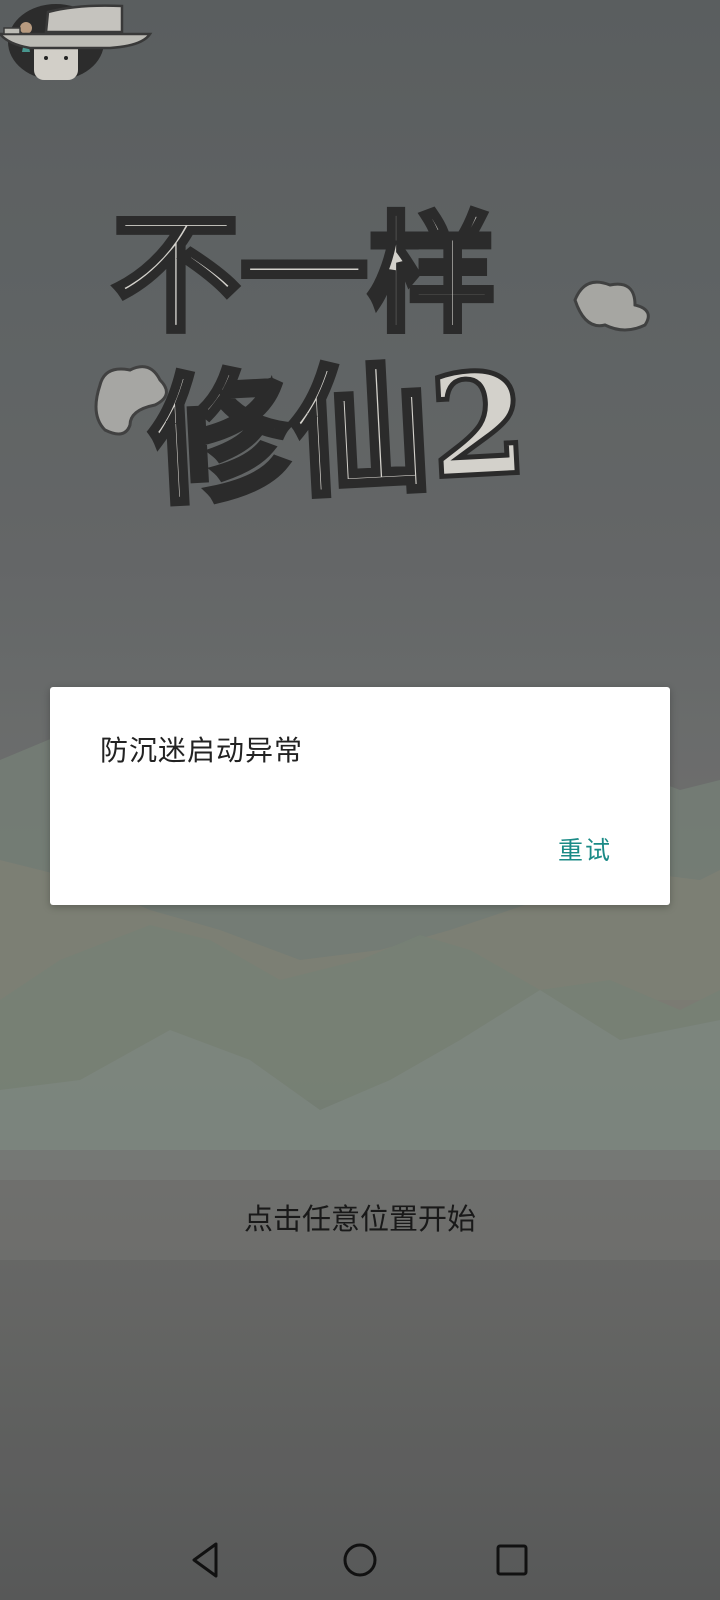 Image resolution: width=720 pixels, height=1600 pixels. I want to click on home-circle-icon, so click(360, 1560).